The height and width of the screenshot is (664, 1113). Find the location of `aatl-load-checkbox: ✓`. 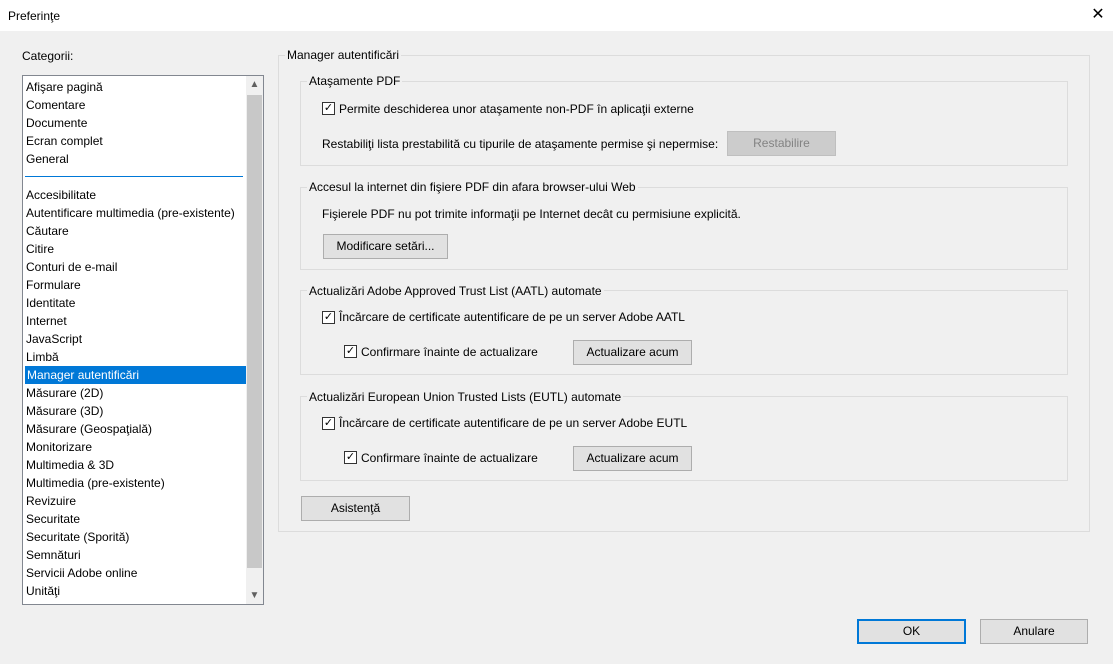

aatl-load-checkbox: ✓ is located at coordinates (328, 317).